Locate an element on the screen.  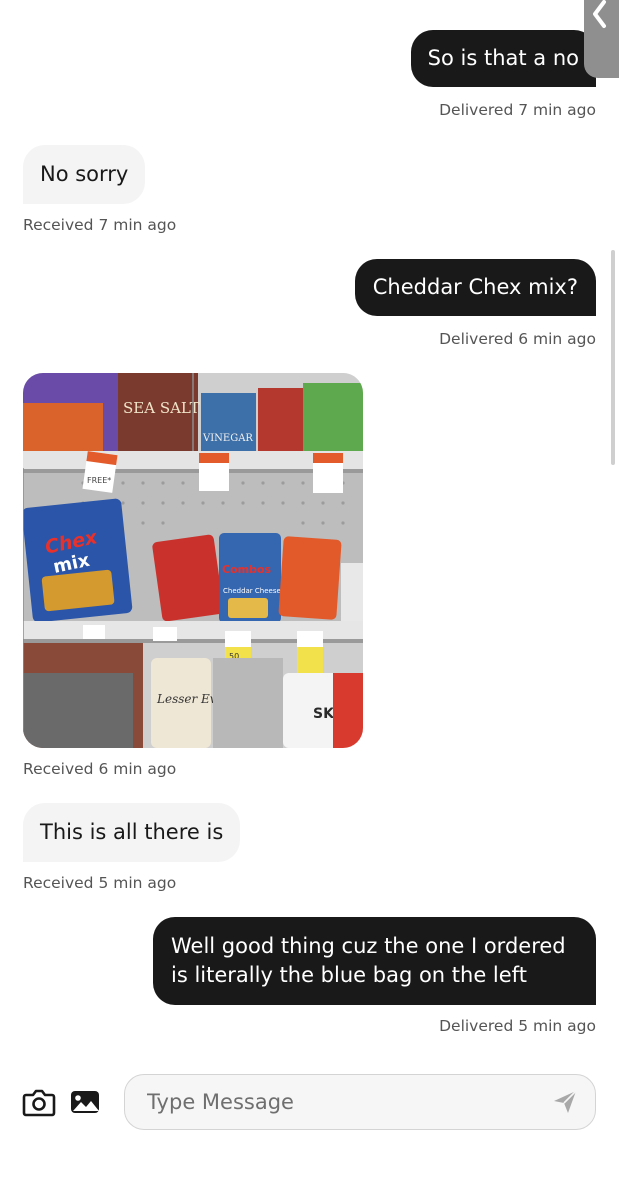
message-text: No sorry is located at coordinates (84, 174).